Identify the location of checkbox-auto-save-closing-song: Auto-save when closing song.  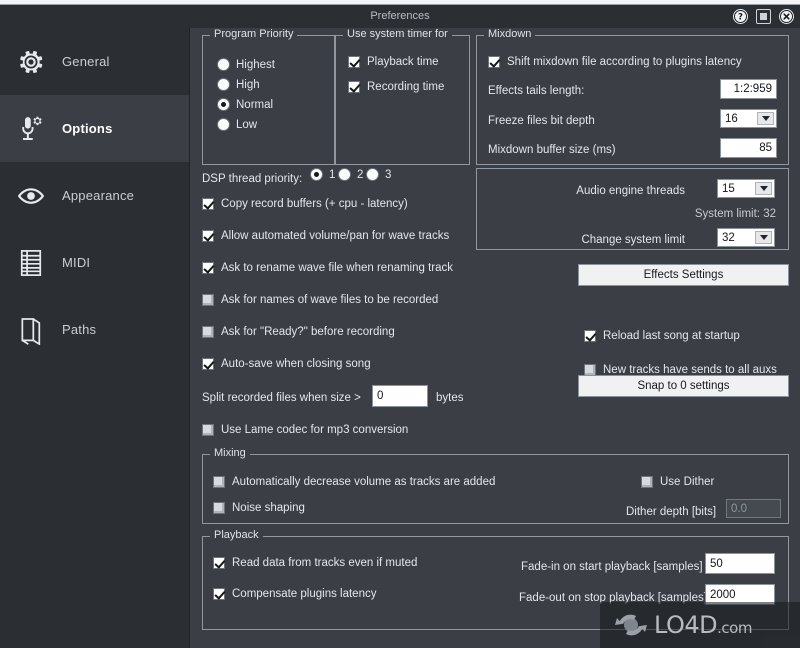
(286, 364).